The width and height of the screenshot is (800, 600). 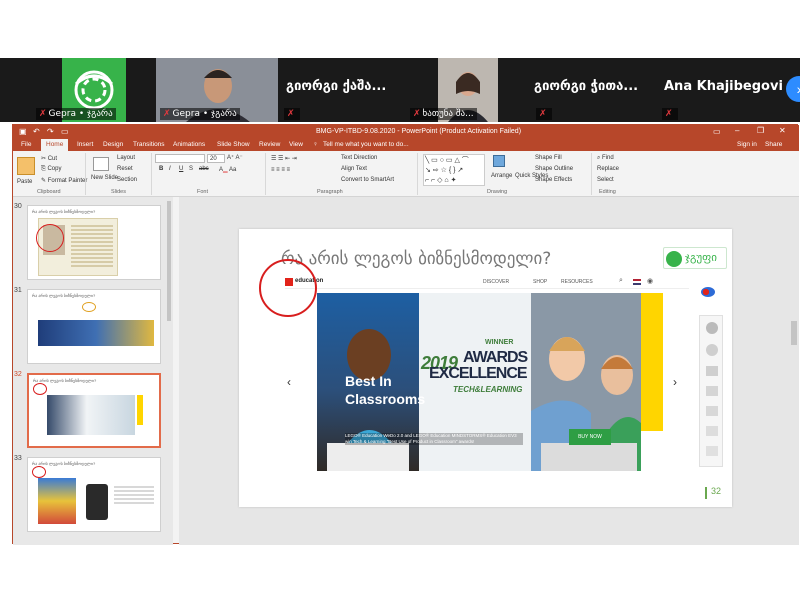 What do you see at coordinates (608, 169) in the screenshot?
I see `replace-button: Replace` at bounding box center [608, 169].